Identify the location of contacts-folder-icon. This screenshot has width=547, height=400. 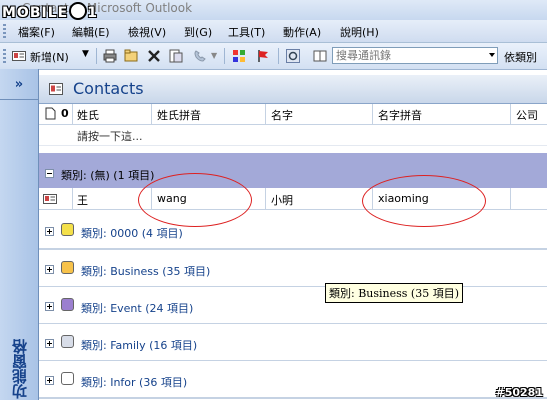
(56, 89).